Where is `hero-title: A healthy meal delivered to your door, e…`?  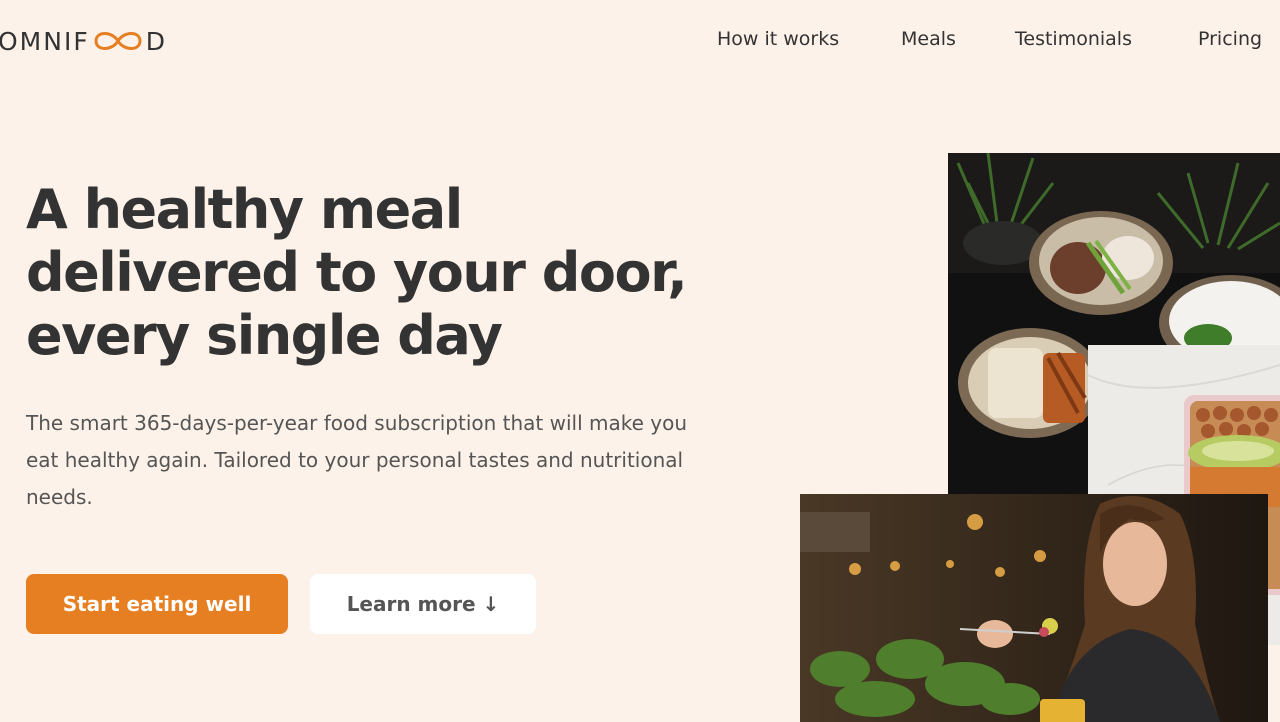 hero-title: A healthy meal delivered to your door, e… is located at coordinates (357, 272).